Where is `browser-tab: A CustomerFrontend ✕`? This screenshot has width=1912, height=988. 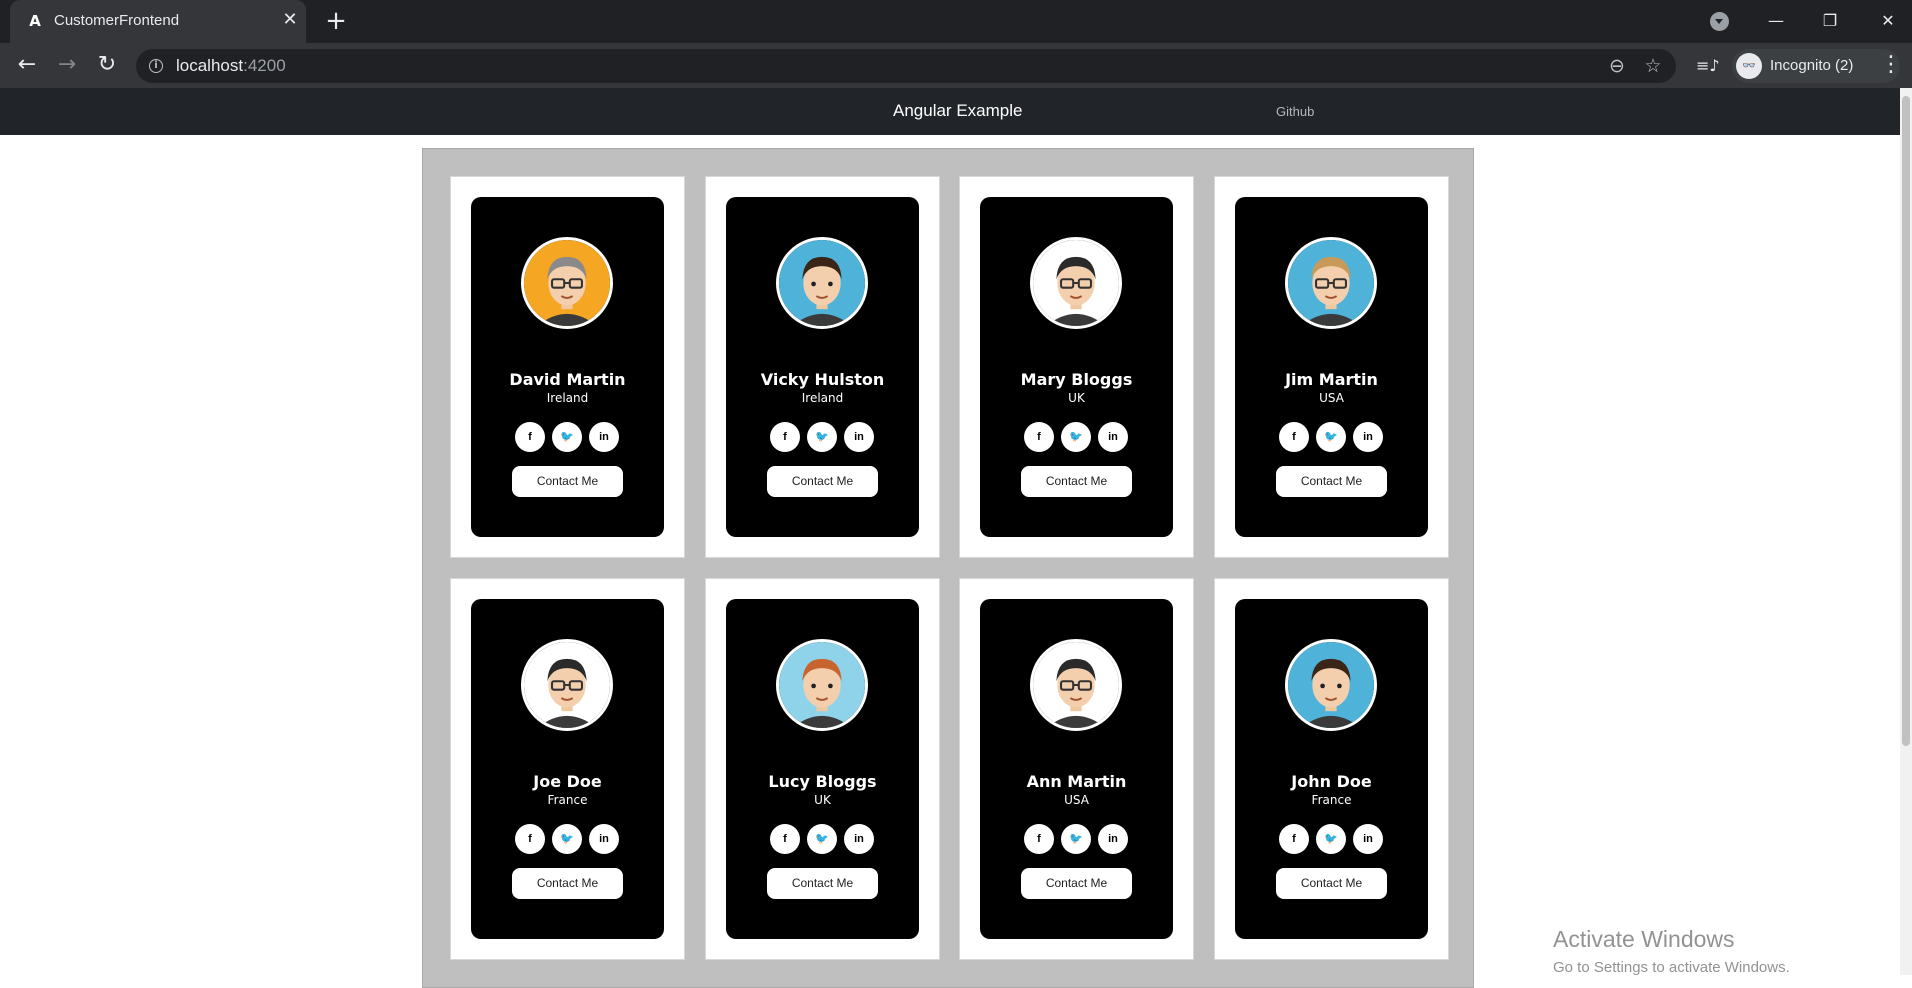 browser-tab: A CustomerFrontend ✕ is located at coordinates (158, 21).